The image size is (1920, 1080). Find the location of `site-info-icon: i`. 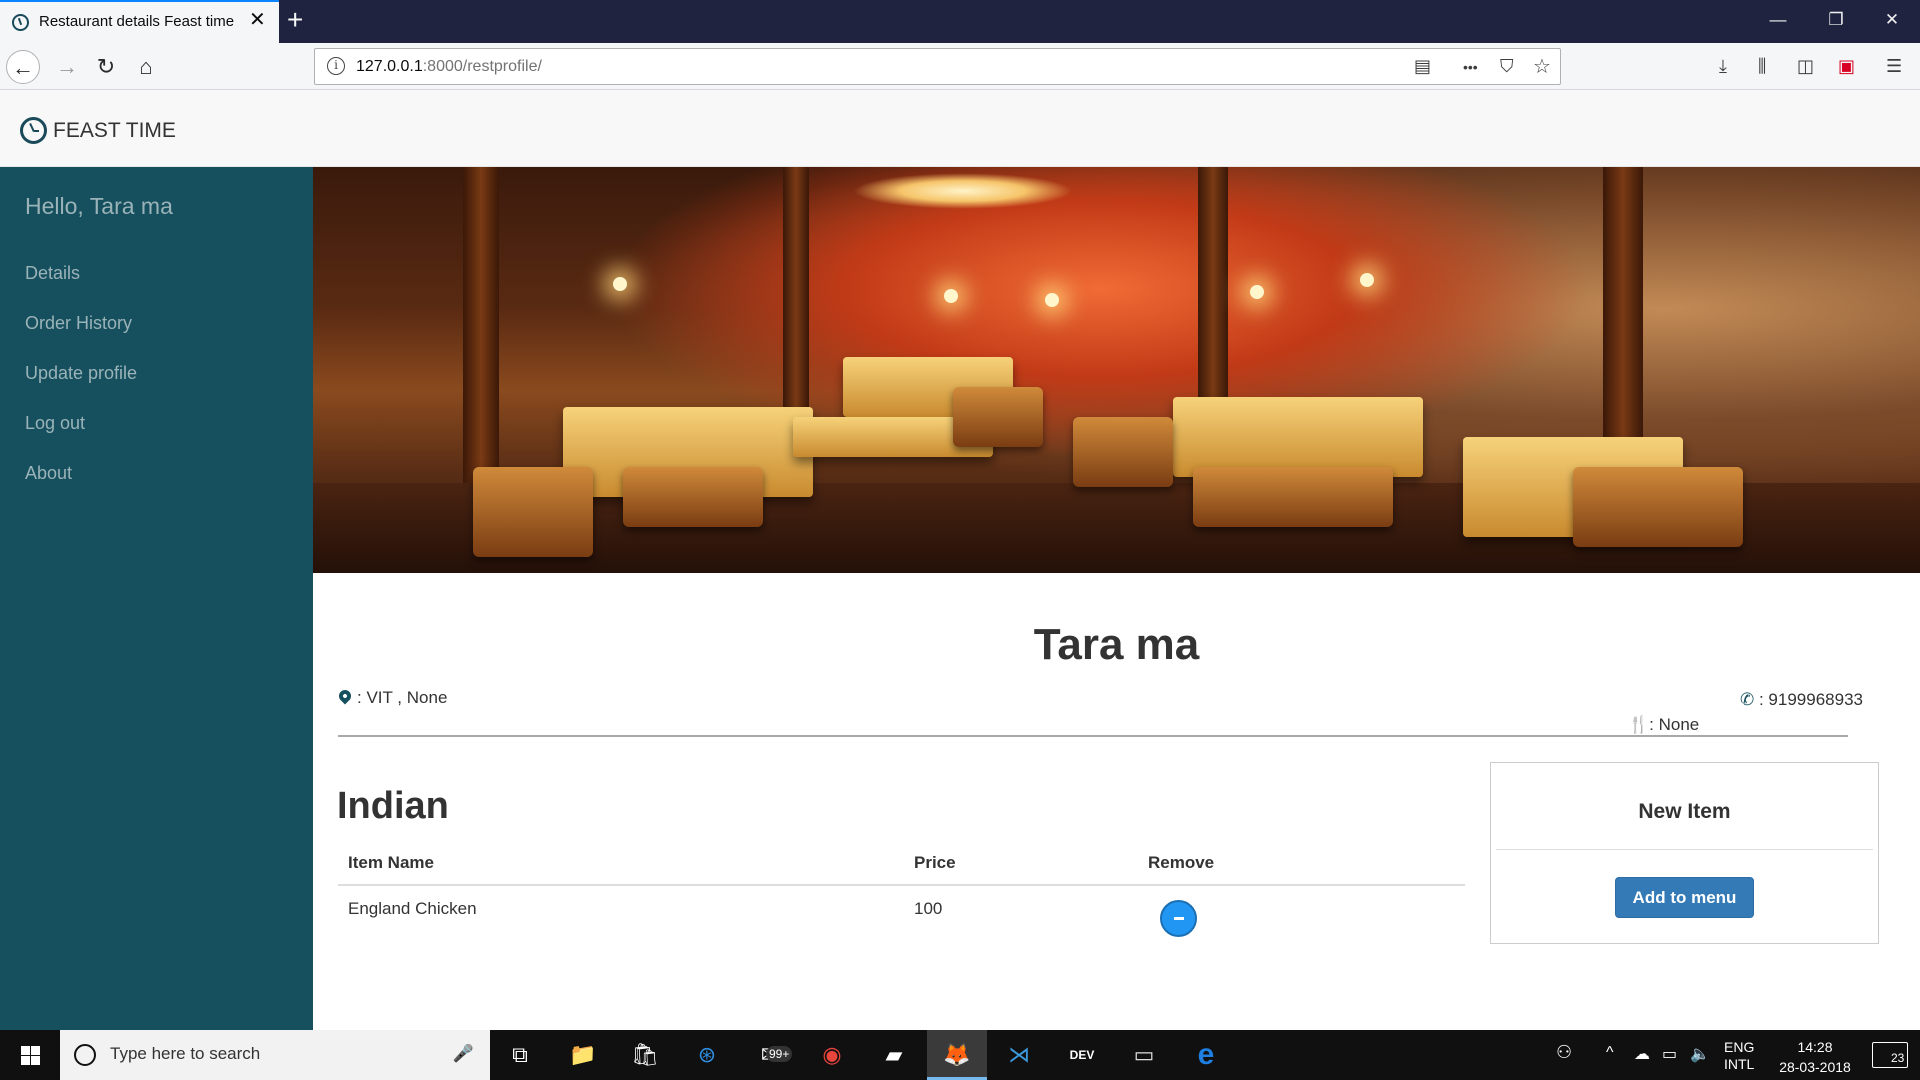

site-info-icon: i is located at coordinates (336, 66).